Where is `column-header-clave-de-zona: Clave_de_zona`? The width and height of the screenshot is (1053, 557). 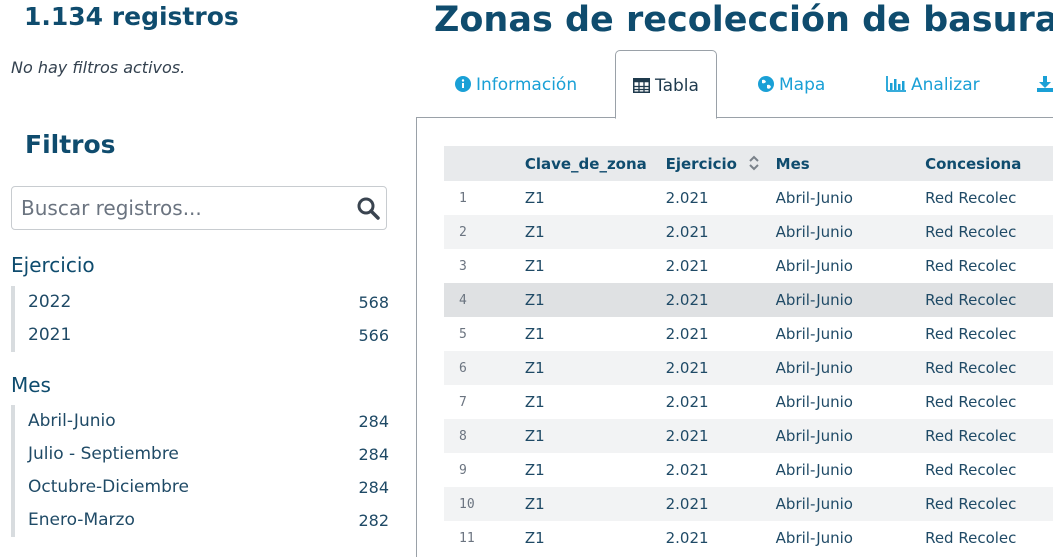
column-header-clave-de-zona: Clave_de_zona is located at coordinates (595, 163).